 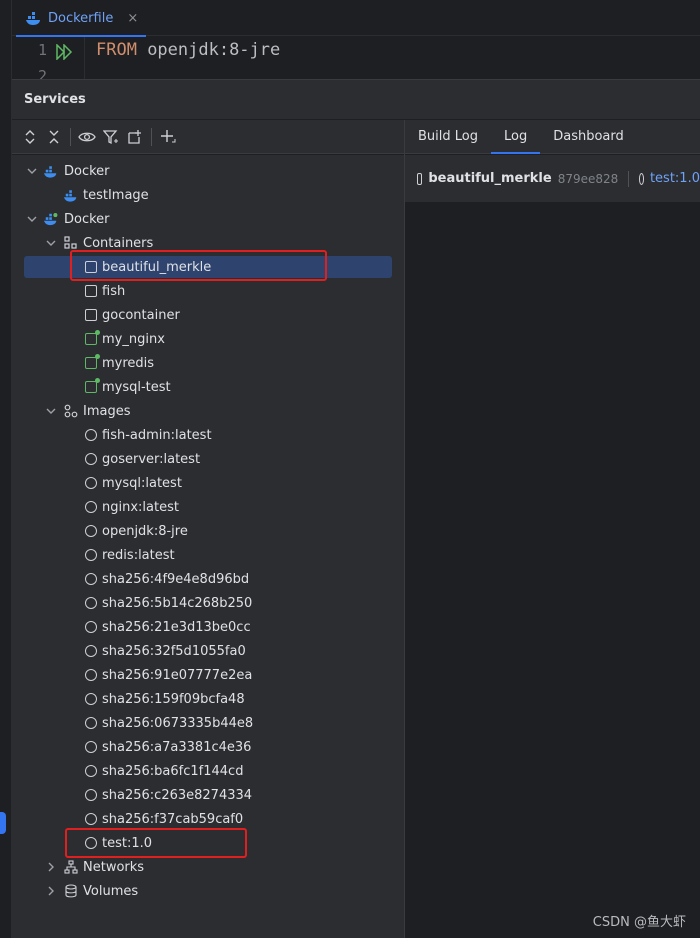 What do you see at coordinates (151, 459) in the screenshot?
I see `image-name: goserver:latest` at bounding box center [151, 459].